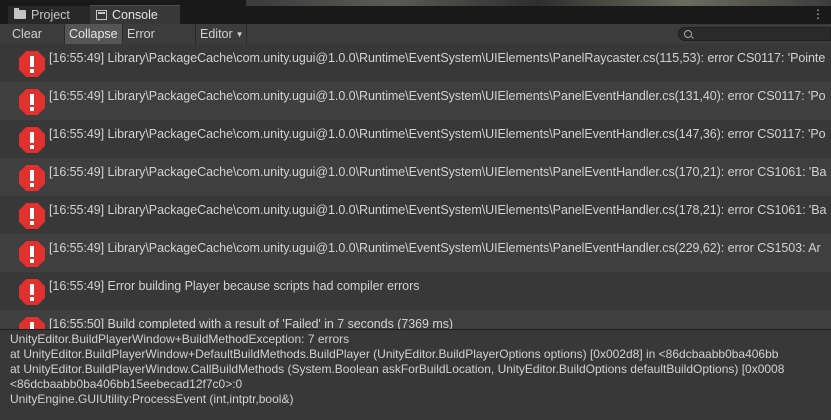 Image resolution: width=831 pixels, height=420 pixels. I want to click on console-toolbar: Clear Collapse Error Pause Editor▼, so click(415, 42).